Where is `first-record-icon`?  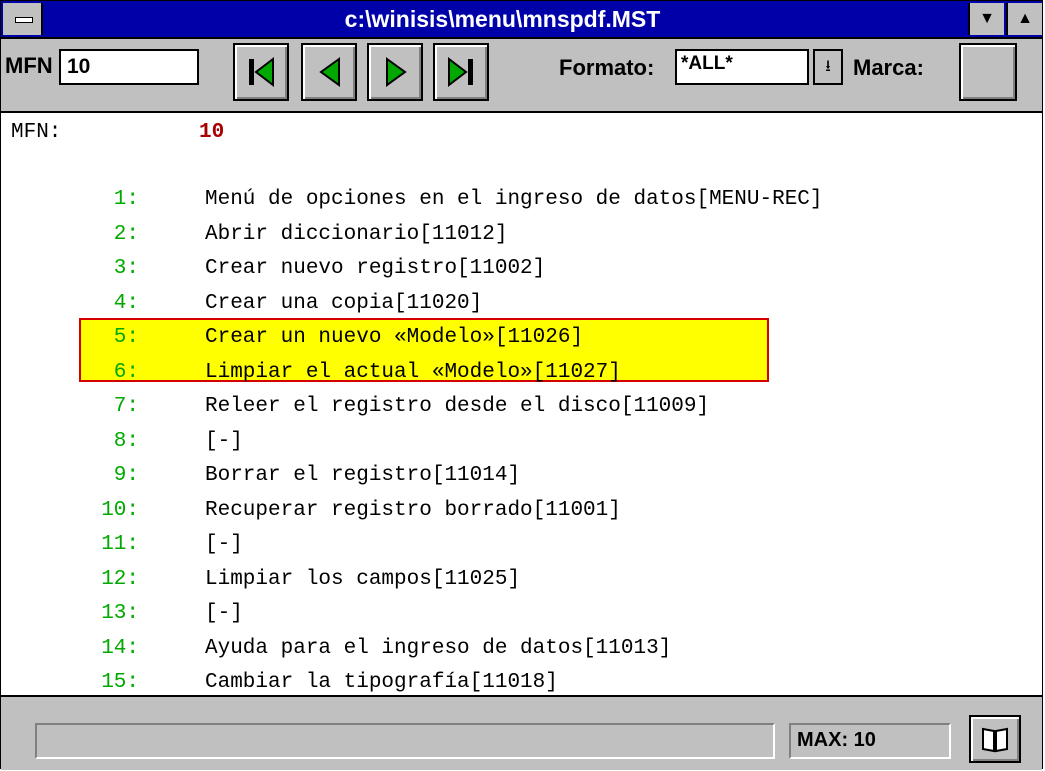
first-record-icon is located at coordinates (261, 72).